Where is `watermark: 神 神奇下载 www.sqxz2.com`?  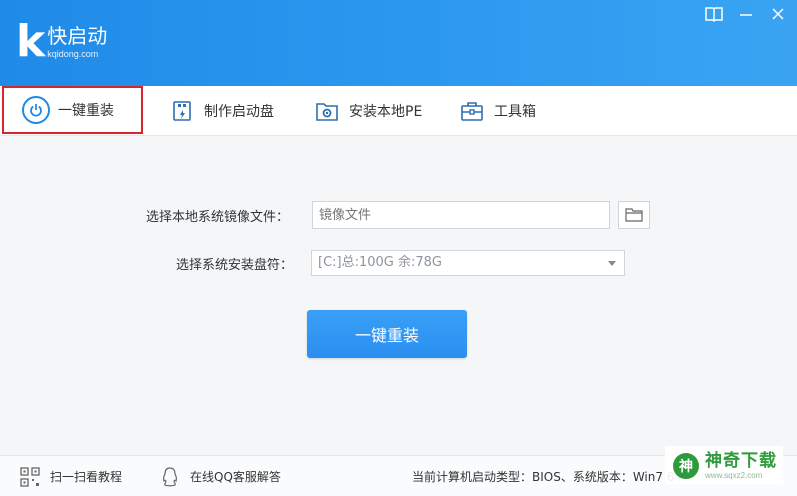
watermark: 神 神奇下载 www.sqxz2.com is located at coordinates (724, 465).